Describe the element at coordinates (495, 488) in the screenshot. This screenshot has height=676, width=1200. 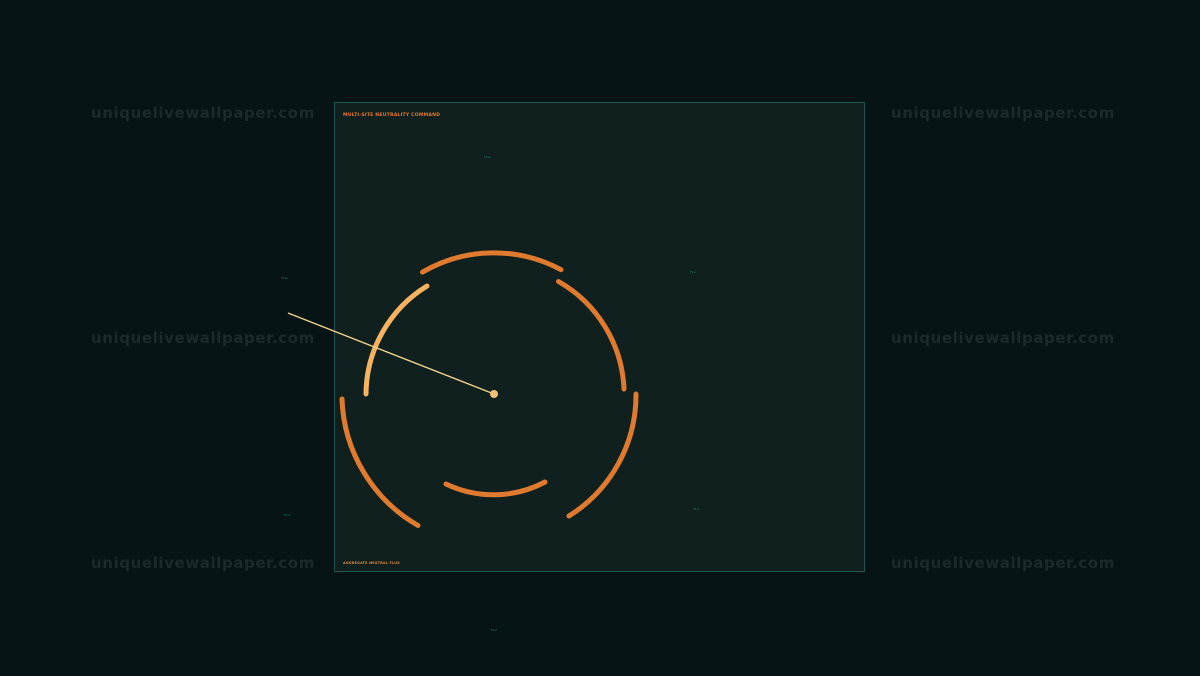
I see `gauge-inner-segment-bottom` at that location.